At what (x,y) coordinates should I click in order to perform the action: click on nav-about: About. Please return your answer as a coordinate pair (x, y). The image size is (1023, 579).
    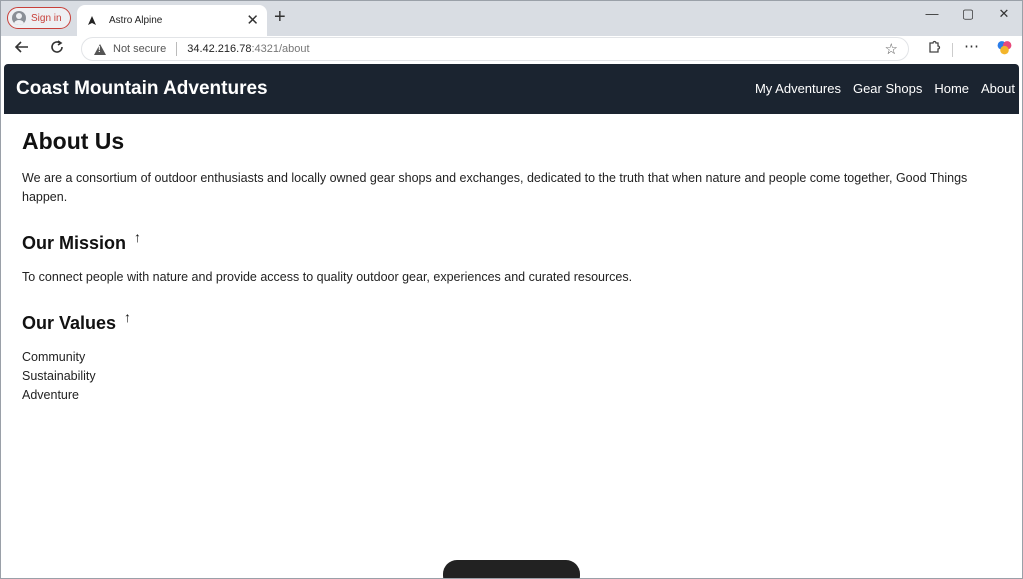
    Looking at the image, I should click on (998, 88).